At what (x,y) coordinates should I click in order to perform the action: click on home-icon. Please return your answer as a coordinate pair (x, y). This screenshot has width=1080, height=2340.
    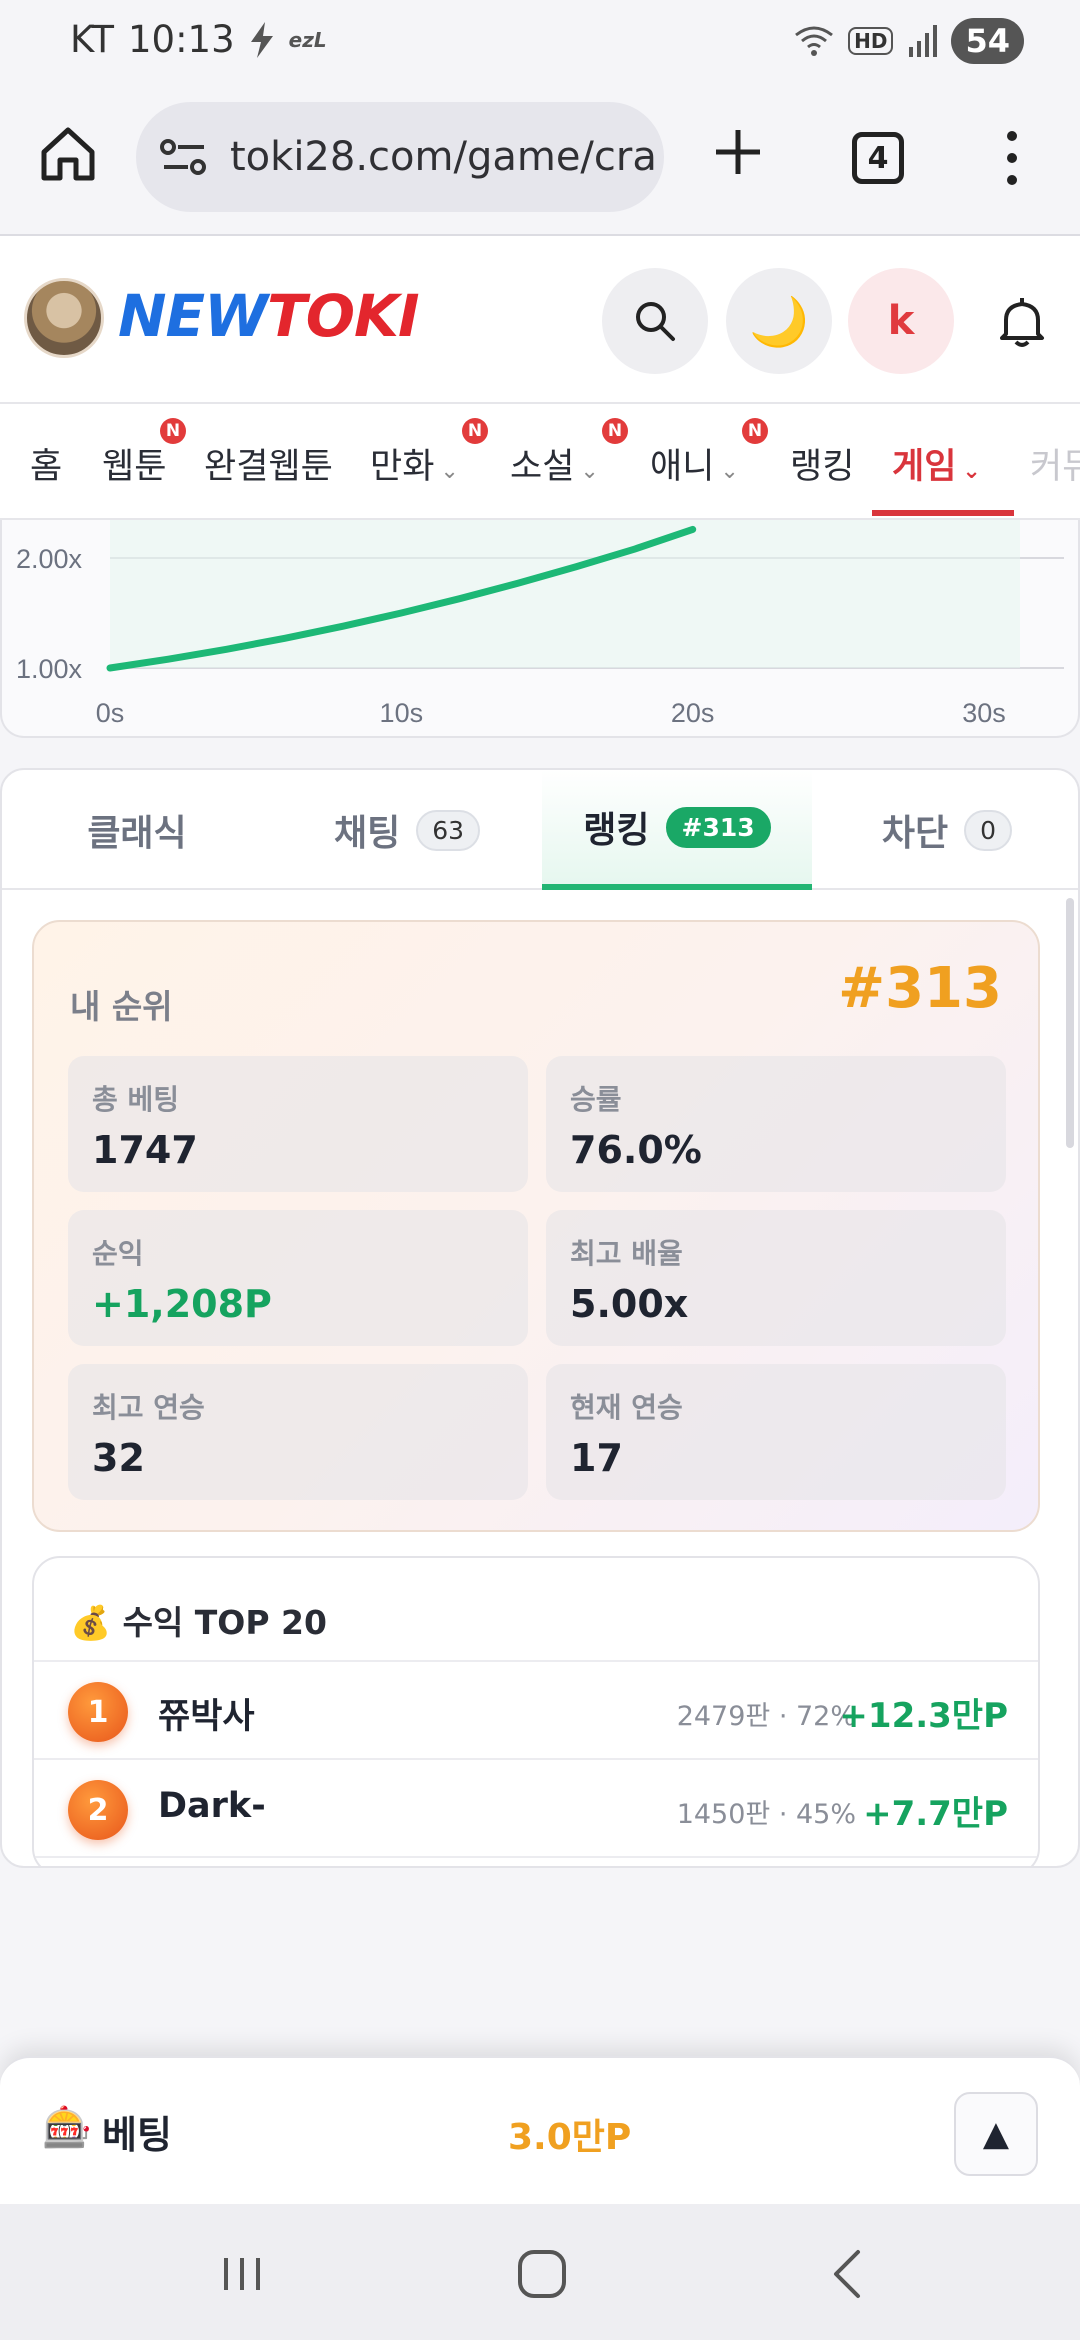
    Looking at the image, I should click on (68, 154).